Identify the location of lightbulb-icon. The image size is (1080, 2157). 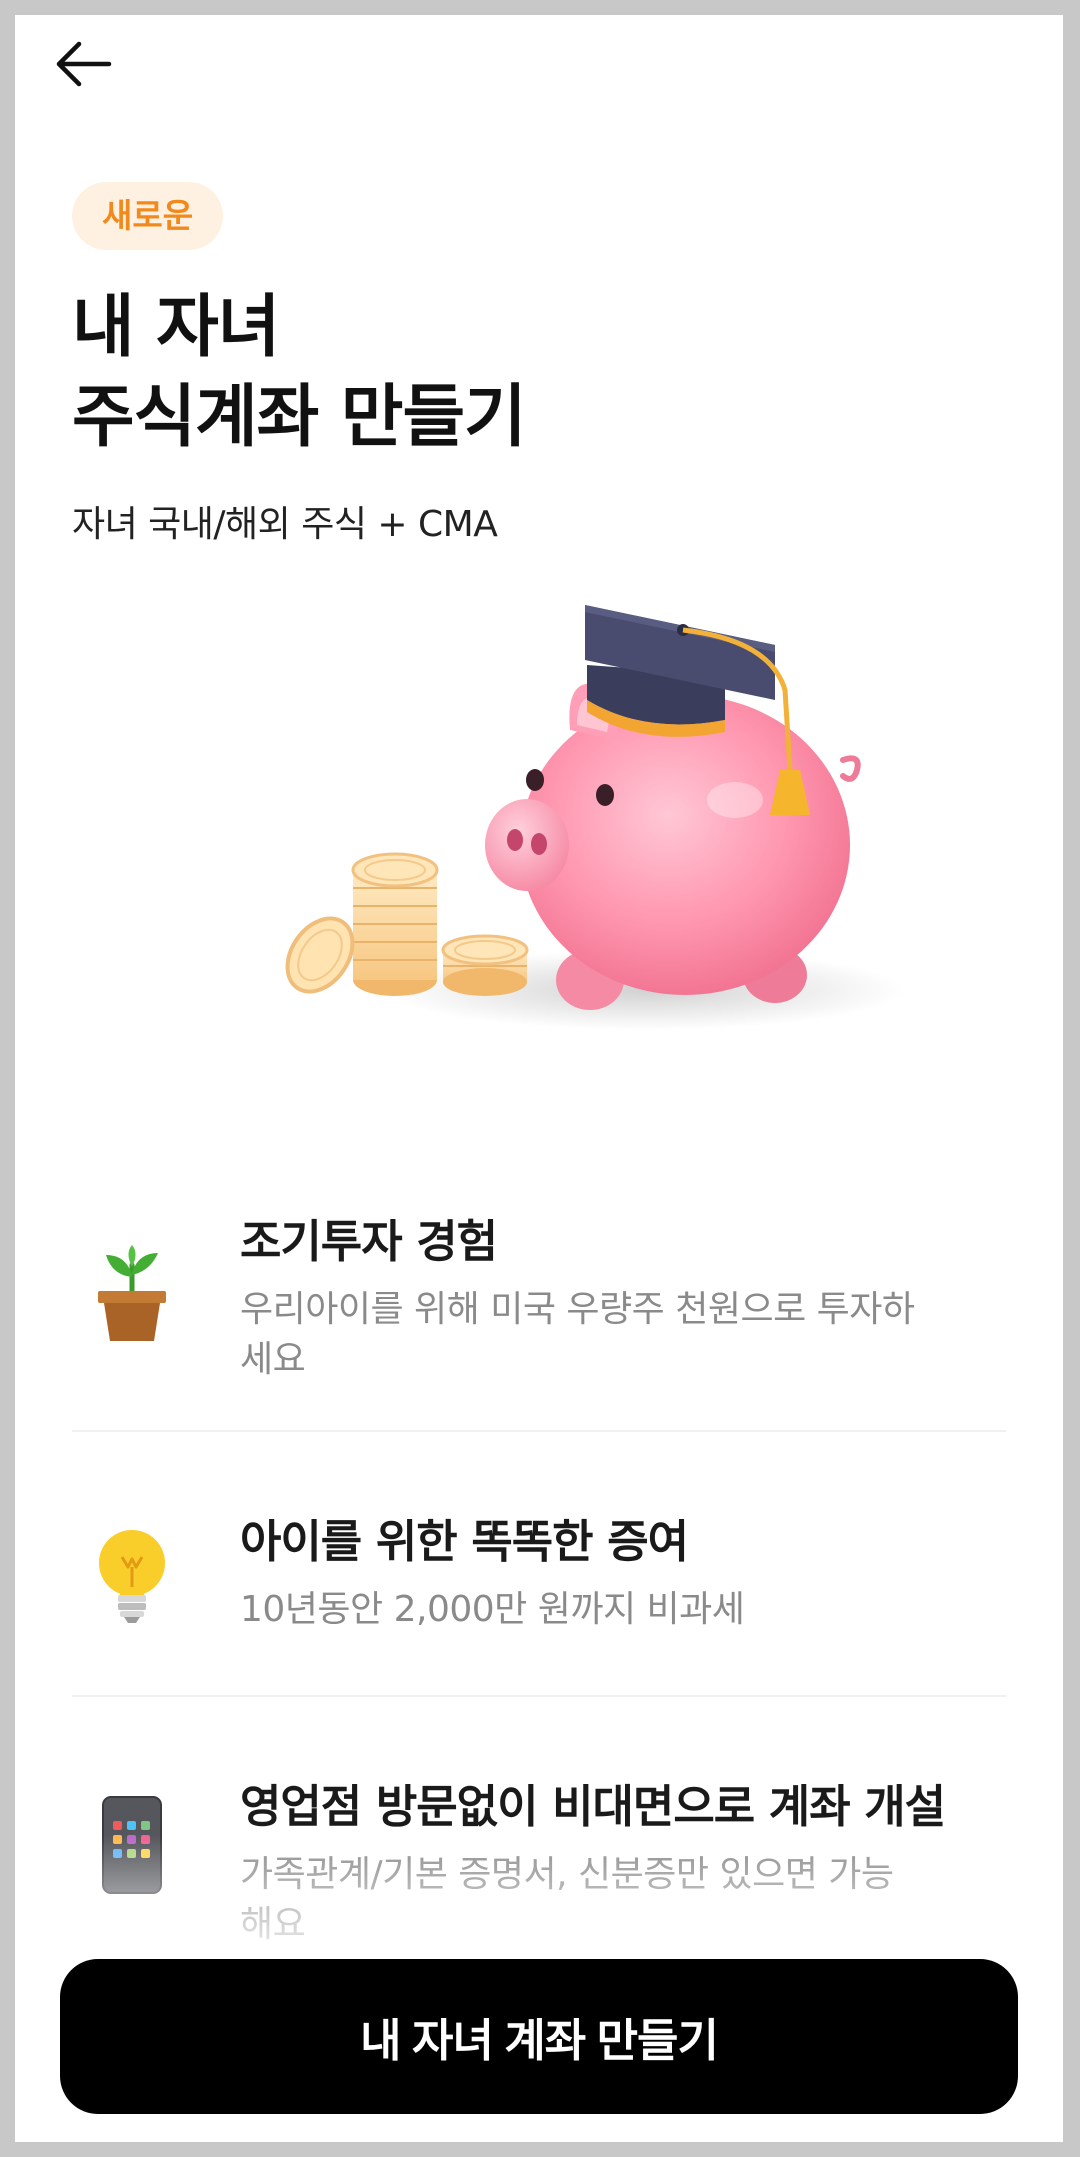
(132, 1575).